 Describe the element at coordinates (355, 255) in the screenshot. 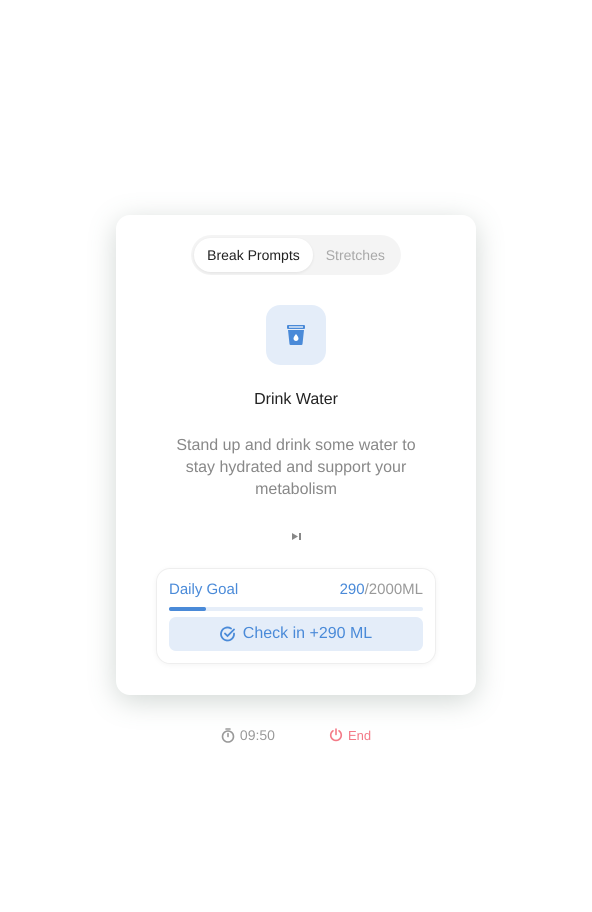

I see `tab: Stretches` at that location.